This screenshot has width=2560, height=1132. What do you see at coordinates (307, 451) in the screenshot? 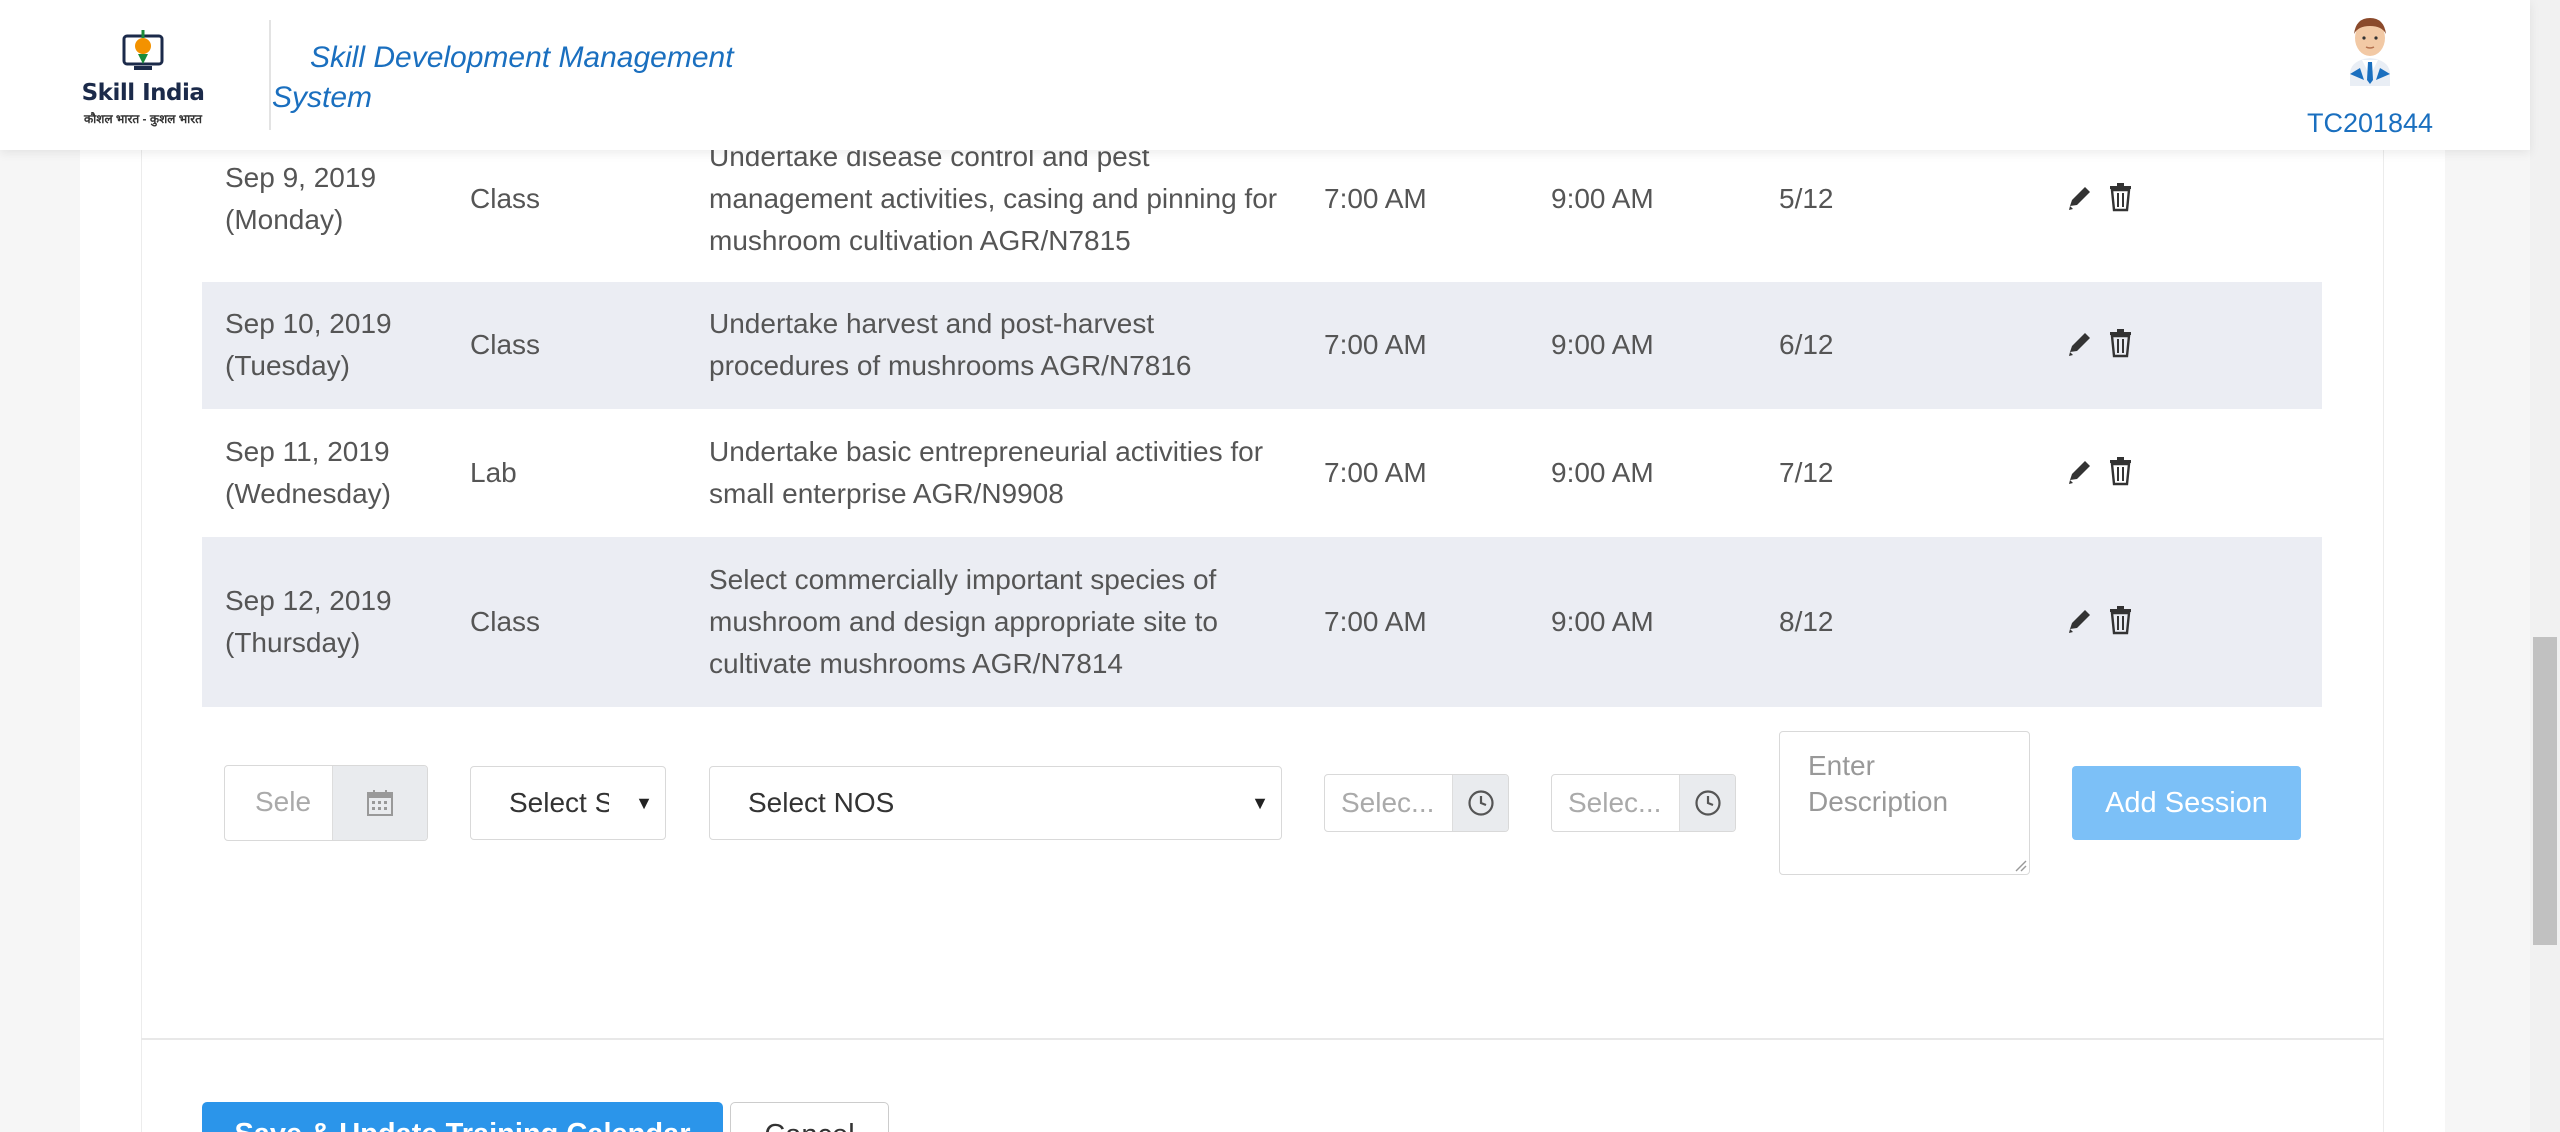
I see `date-text: Sep 11, 2019` at bounding box center [307, 451].